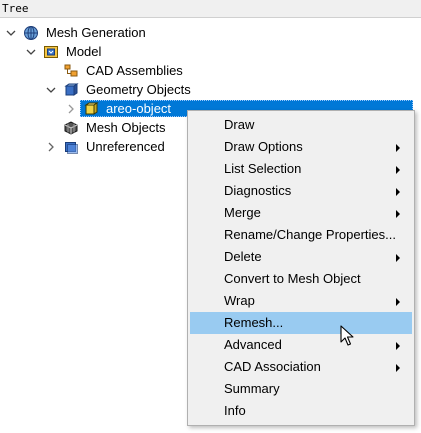 The width and height of the screenshot is (421, 433). What do you see at coordinates (210, 9) in the screenshot?
I see `tree-panel-header: Tree` at bounding box center [210, 9].